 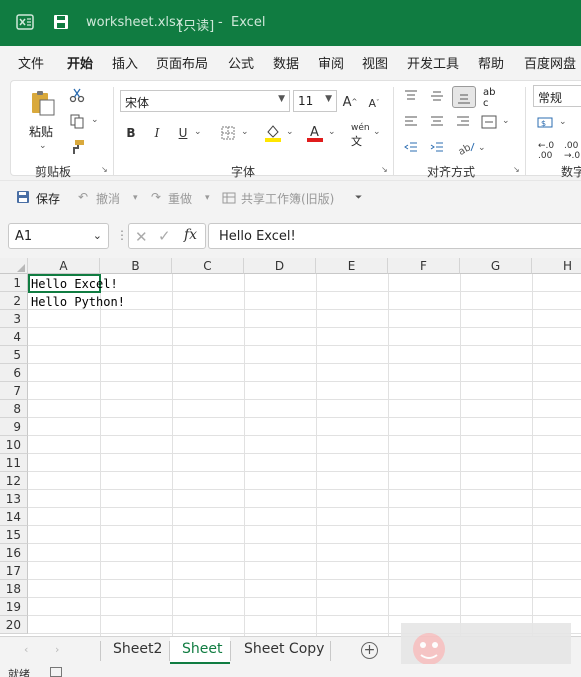 What do you see at coordinates (14, 355) in the screenshot?
I see `row-header-5: 5` at bounding box center [14, 355].